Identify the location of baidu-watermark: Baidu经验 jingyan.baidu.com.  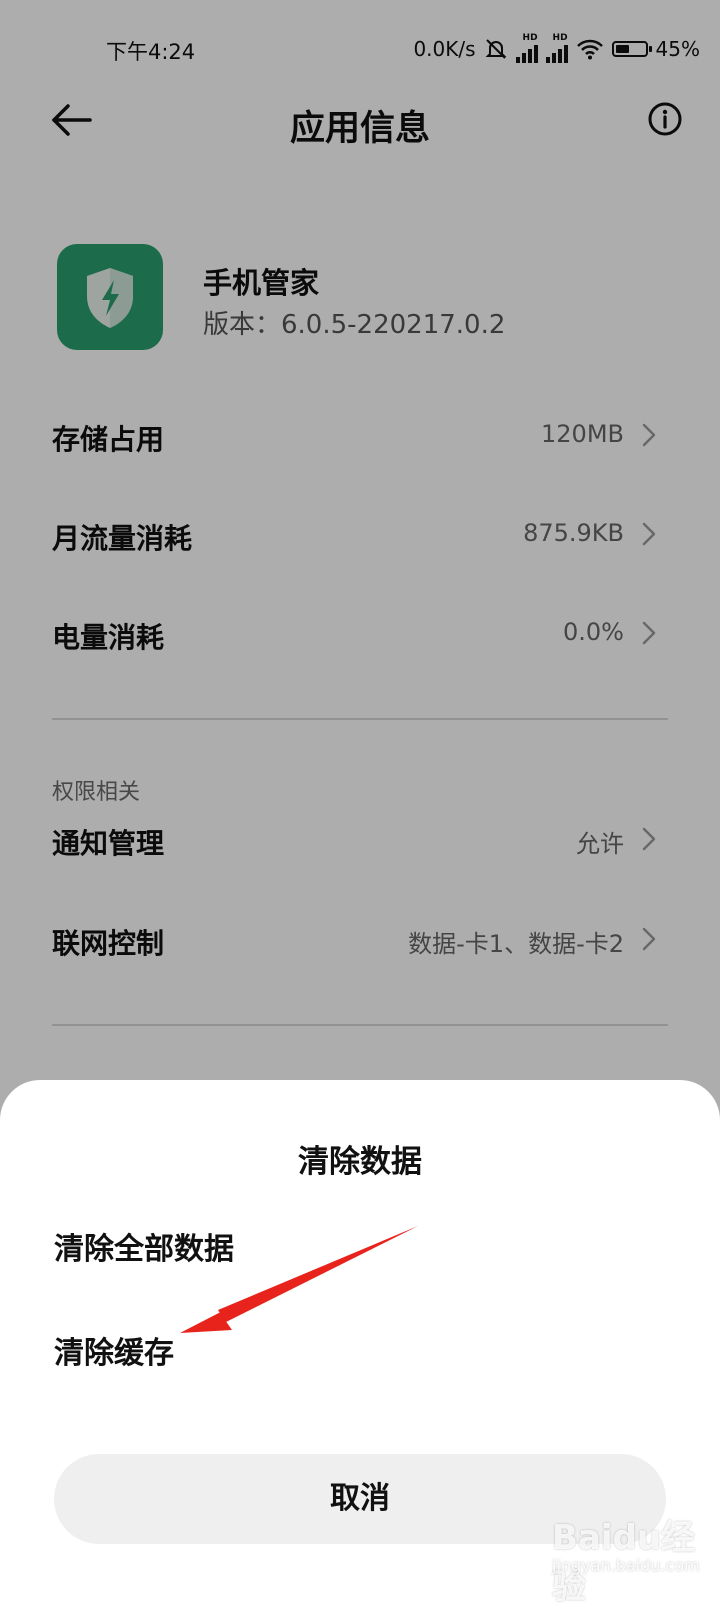
(632, 1558).